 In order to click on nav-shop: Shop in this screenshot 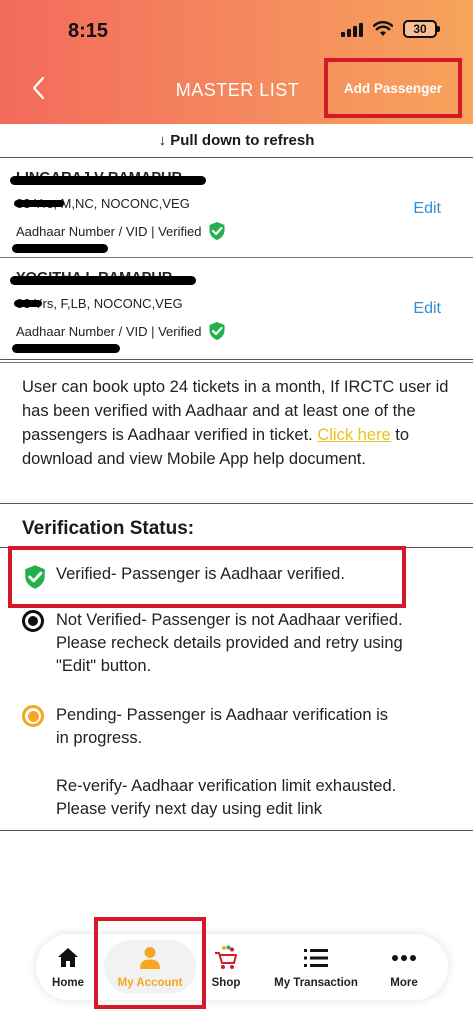, I will do `click(226, 967)`.